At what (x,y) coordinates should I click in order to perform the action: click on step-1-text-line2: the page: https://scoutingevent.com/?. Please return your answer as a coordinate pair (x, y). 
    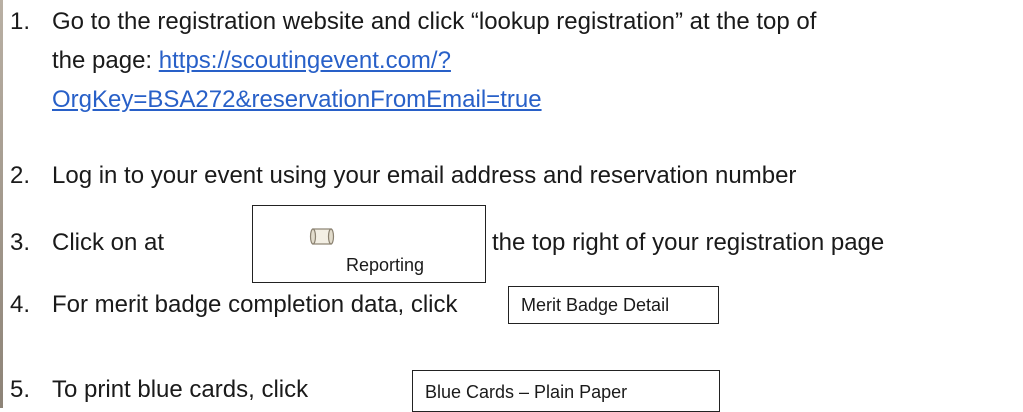
    Looking at the image, I should click on (251, 61).